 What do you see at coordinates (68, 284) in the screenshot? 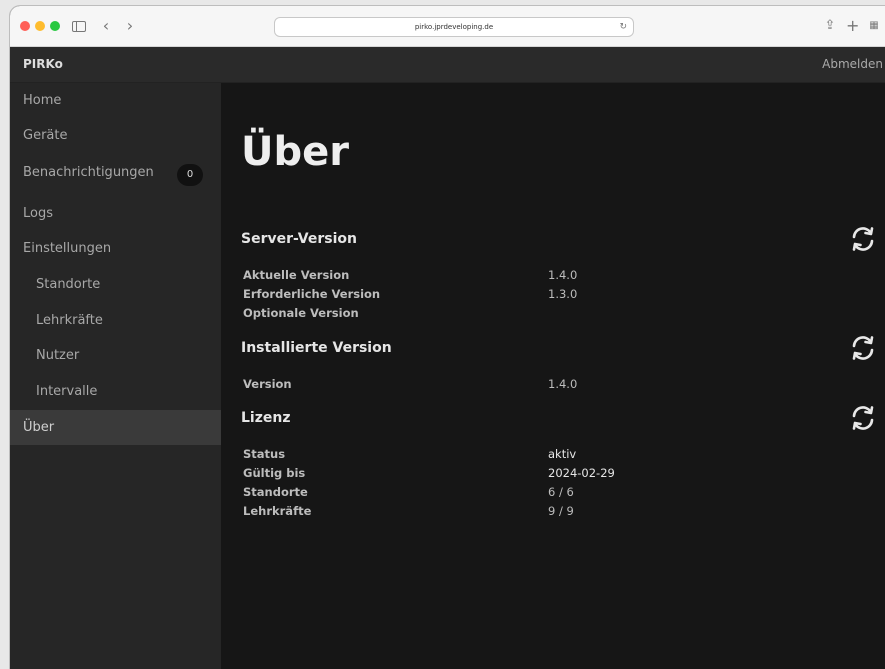
I see `sidebar-item-label: Standorte` at bounding box center [68, 284].